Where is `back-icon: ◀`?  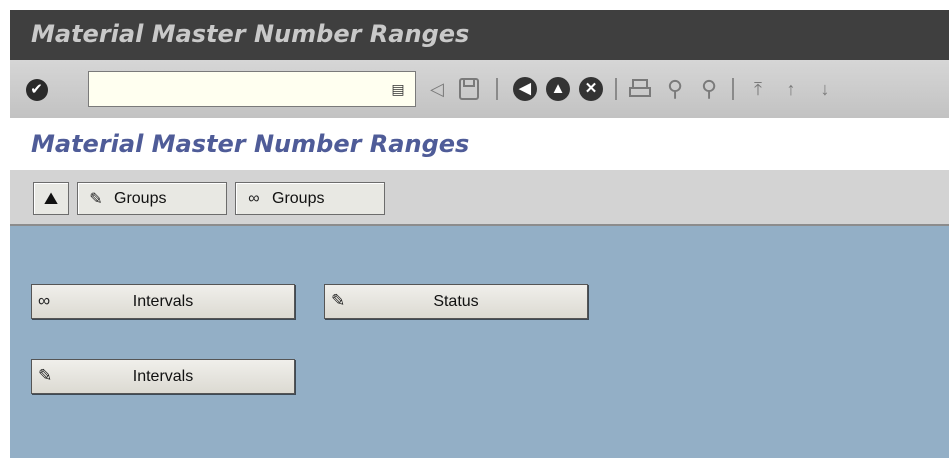 back-icon: ◀ is located at coordinates (525, 89).